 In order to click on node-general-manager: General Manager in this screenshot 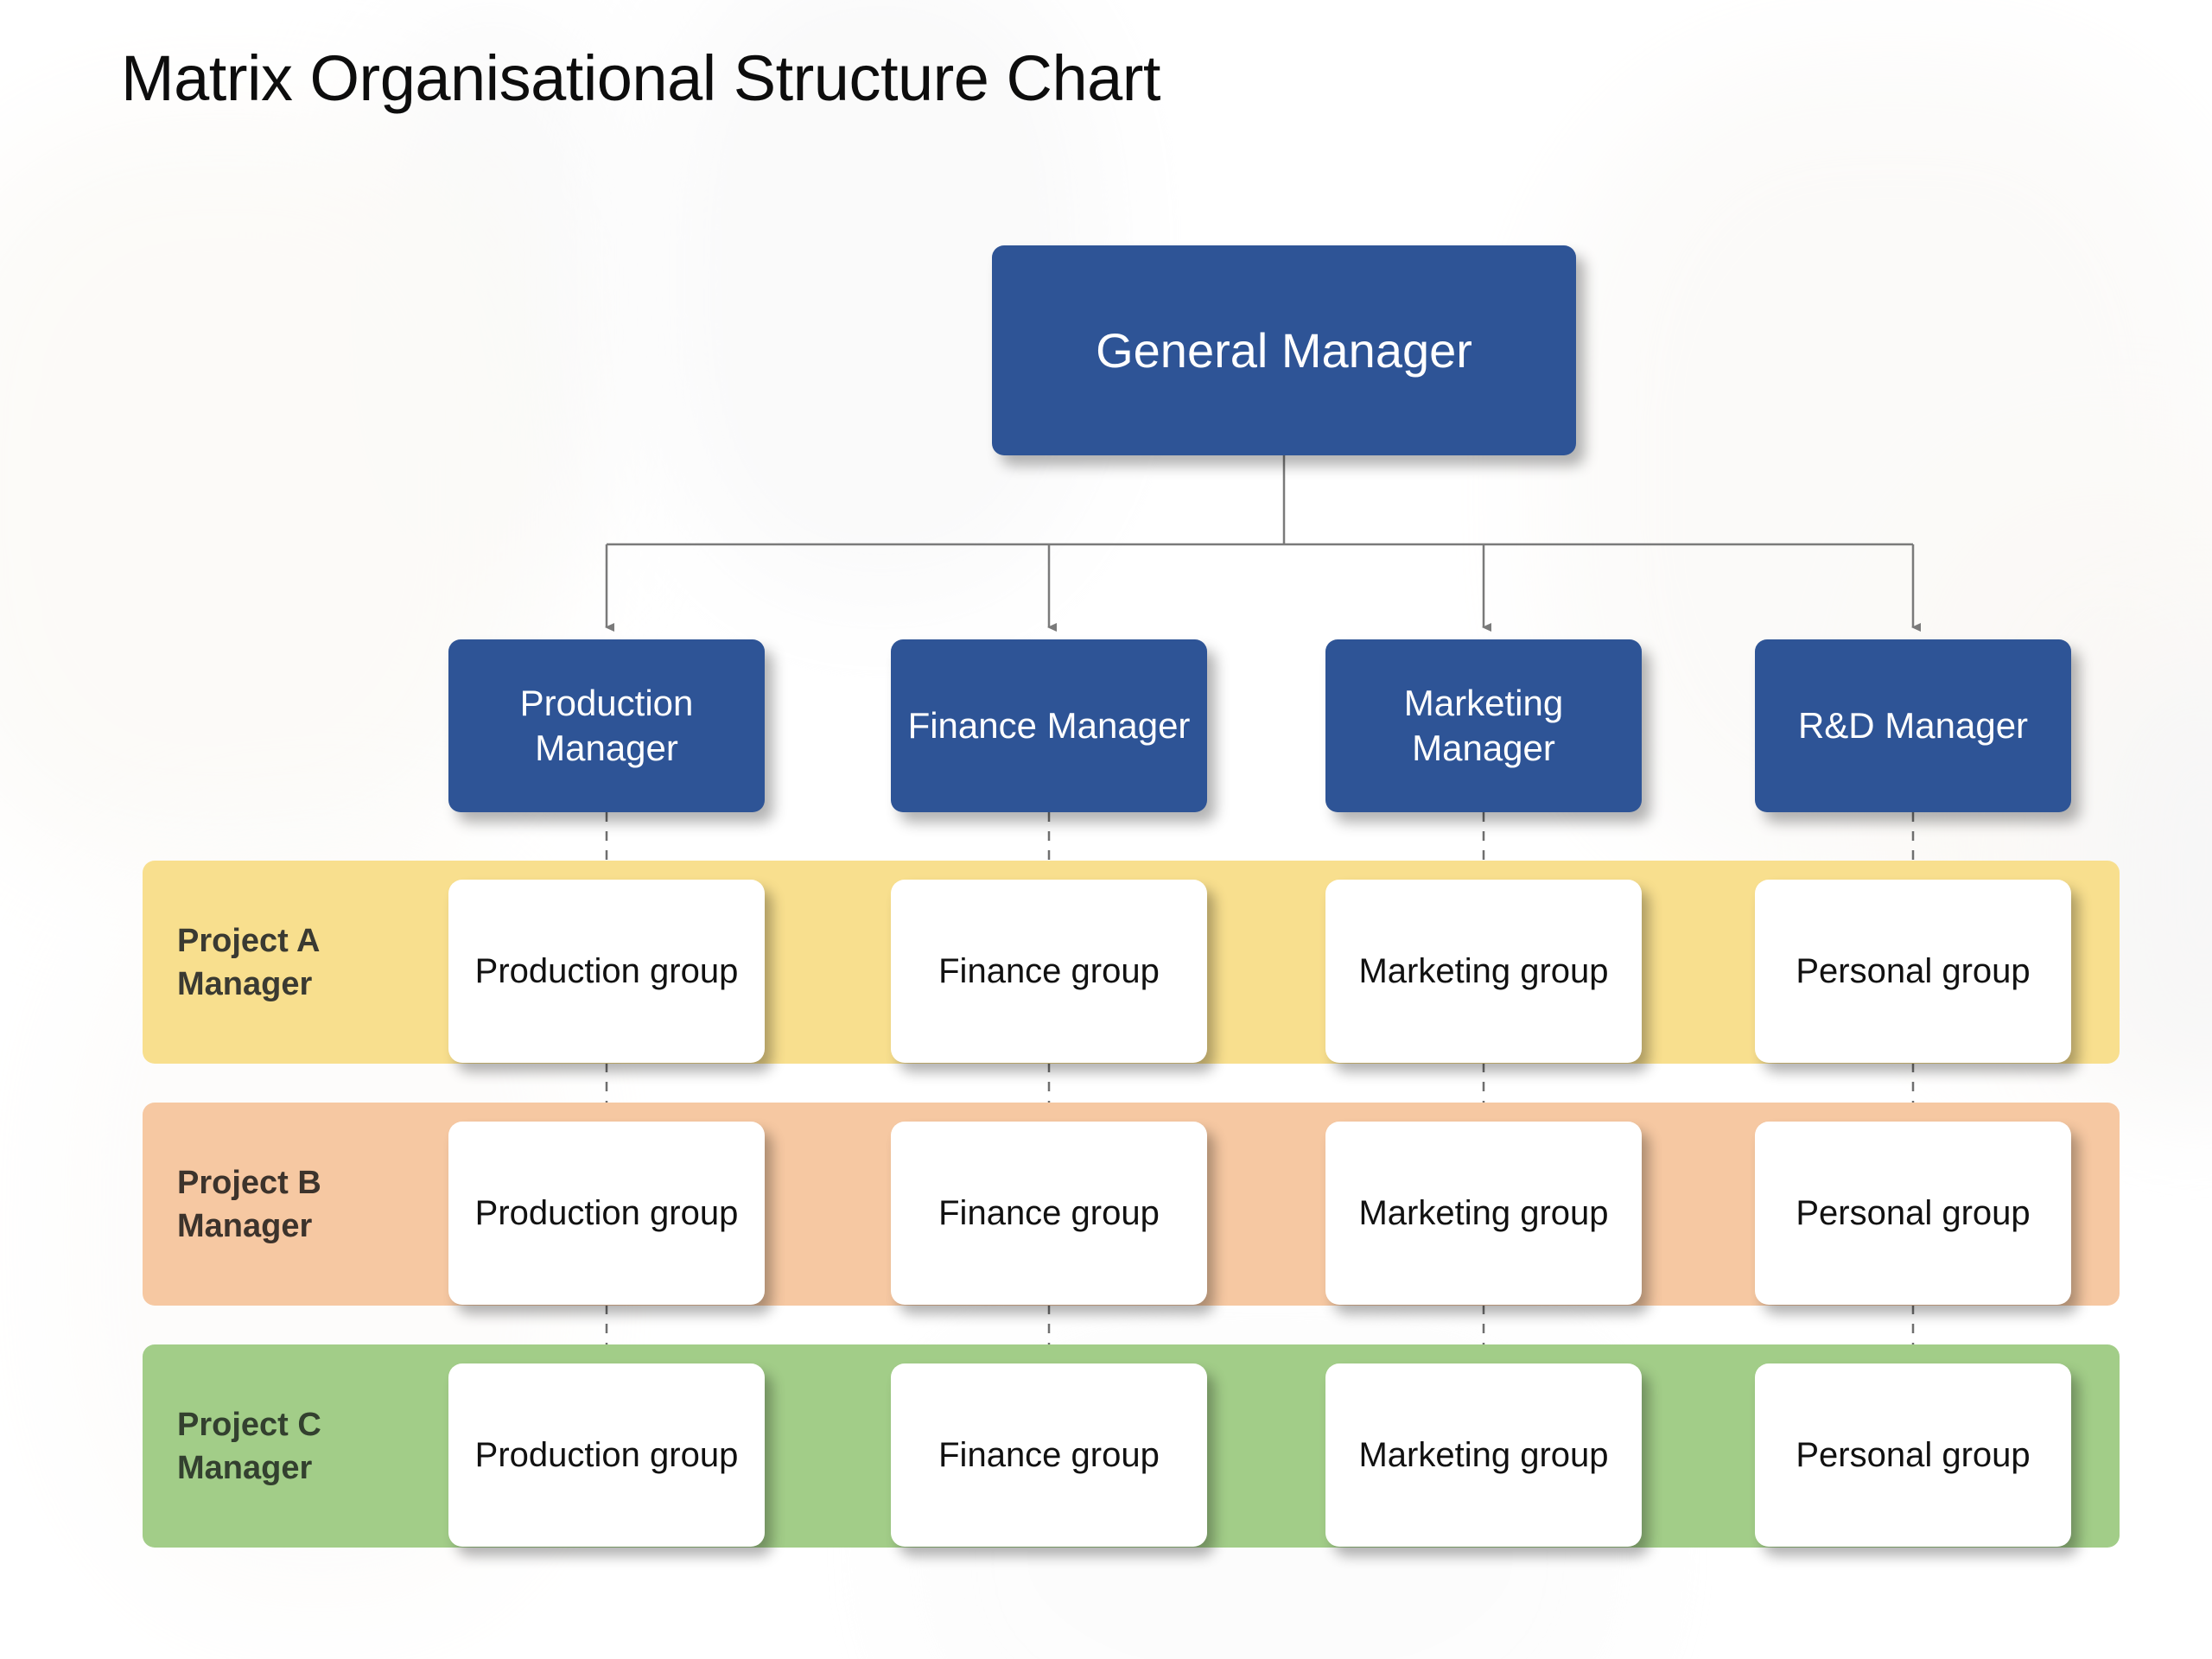, I will do `click(1284, 350)`.